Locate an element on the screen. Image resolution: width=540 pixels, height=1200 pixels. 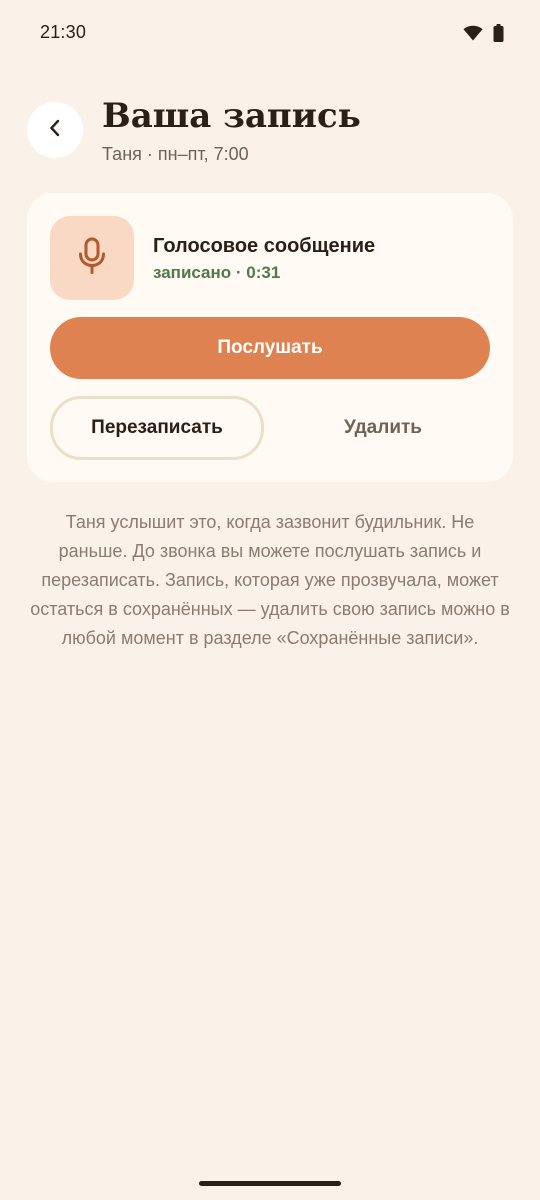
listen-button: Послушать is located at coordinates (270, 348).